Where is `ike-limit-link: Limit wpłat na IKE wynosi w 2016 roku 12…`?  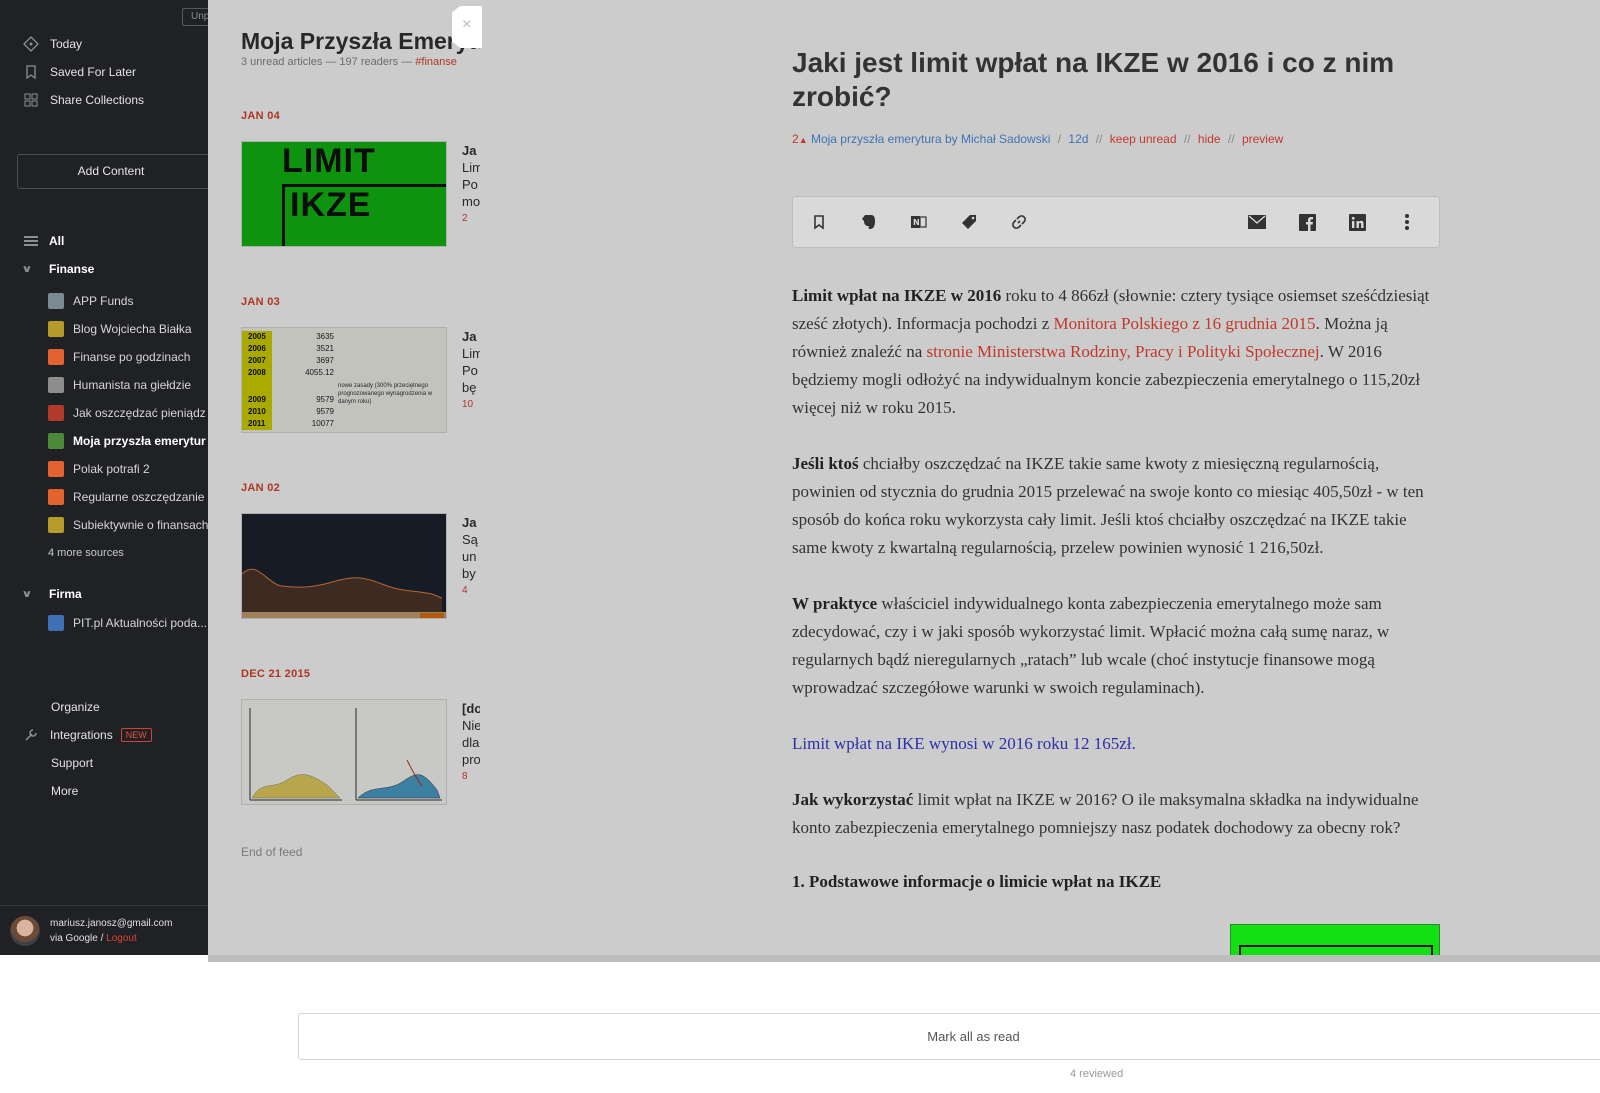
ike-limit-link: Limit wpłat na IKE wynosi w 2016 roku 12… is located at coordinates (964, 743).